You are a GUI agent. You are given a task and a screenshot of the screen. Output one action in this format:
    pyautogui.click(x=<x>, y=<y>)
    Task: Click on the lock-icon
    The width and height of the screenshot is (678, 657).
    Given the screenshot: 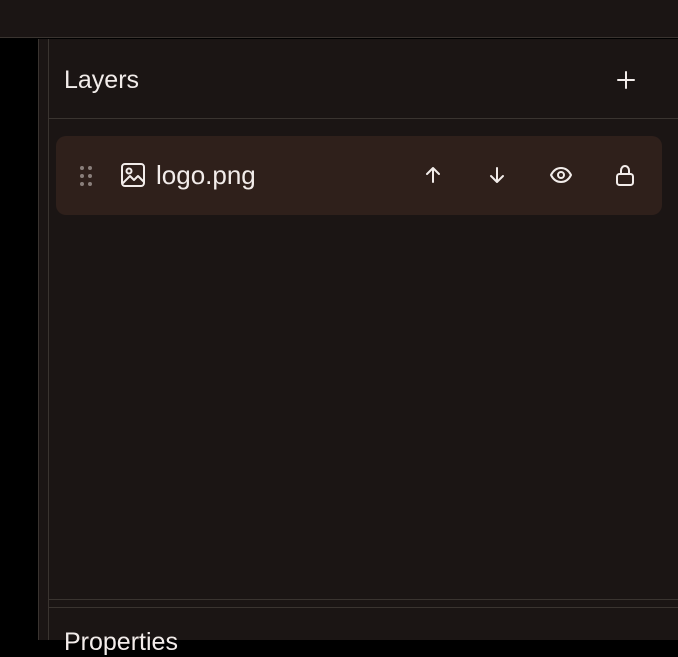 What is the action you would take?
    pyautogui.click(x=625, y=175)
    